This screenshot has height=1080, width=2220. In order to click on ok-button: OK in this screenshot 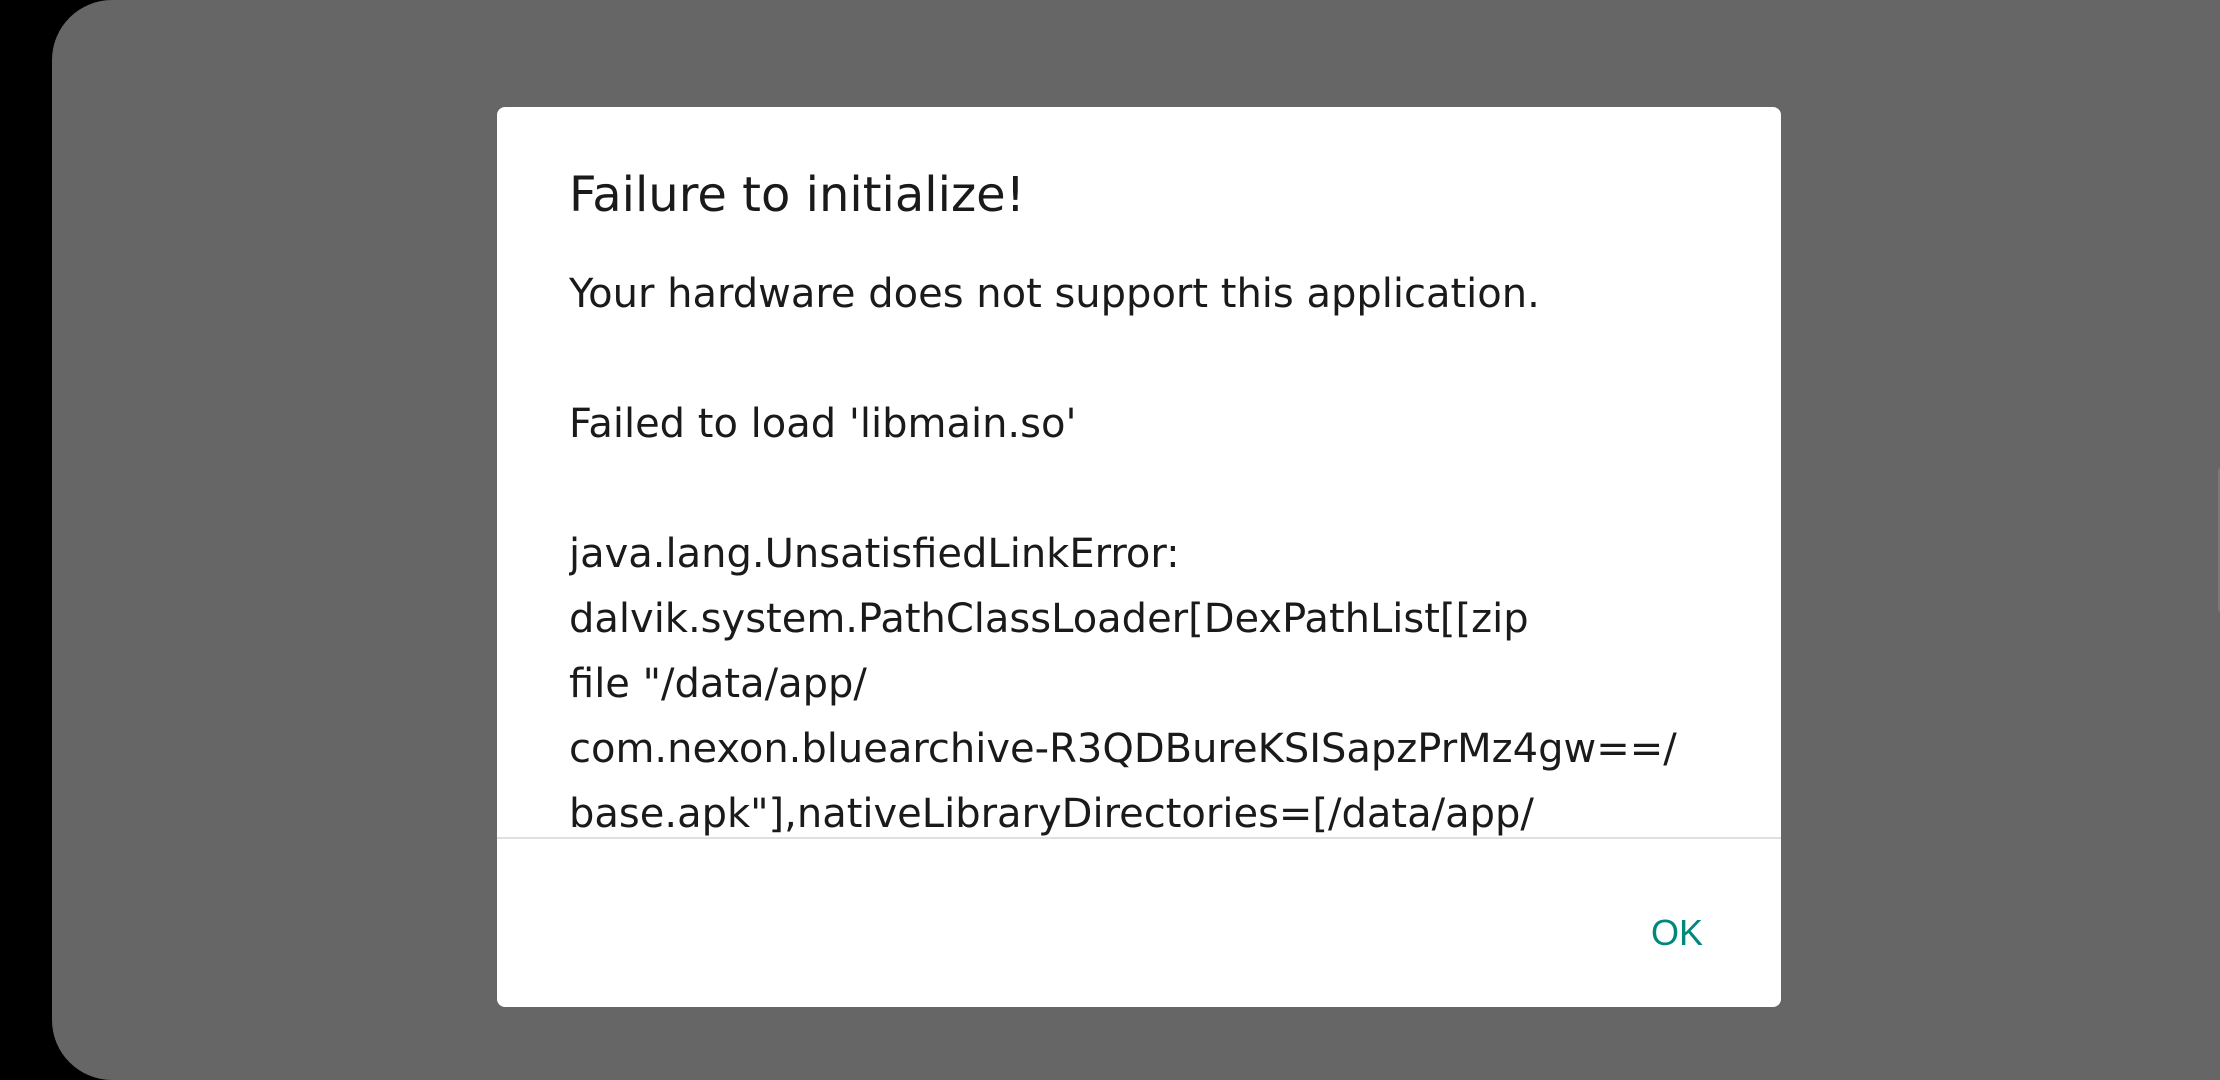, I will do `click(1677, 932)`.